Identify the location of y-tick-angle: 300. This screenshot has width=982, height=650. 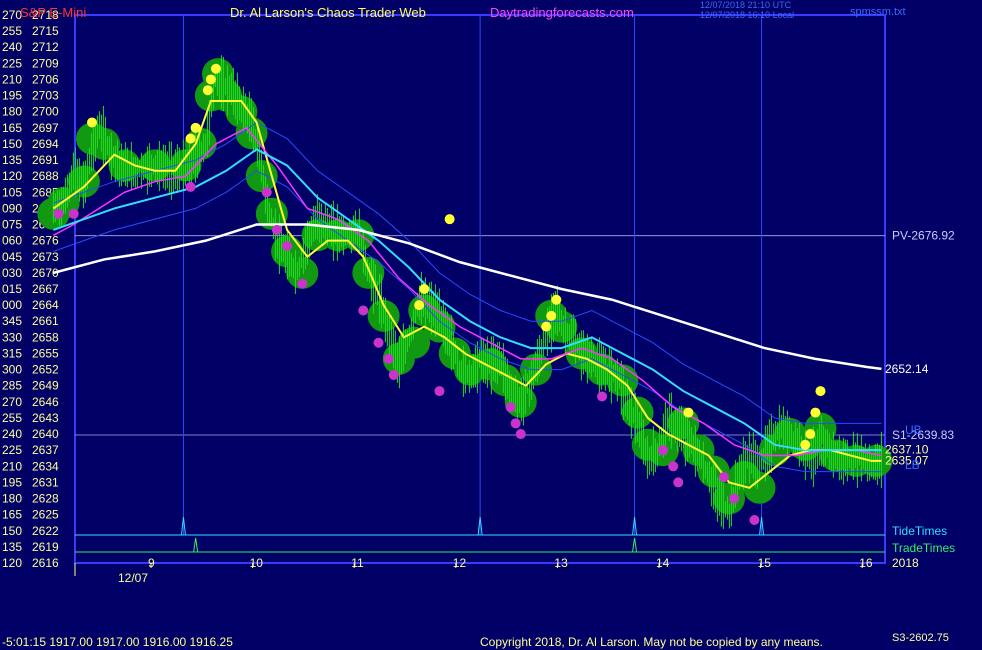
(12, 370).